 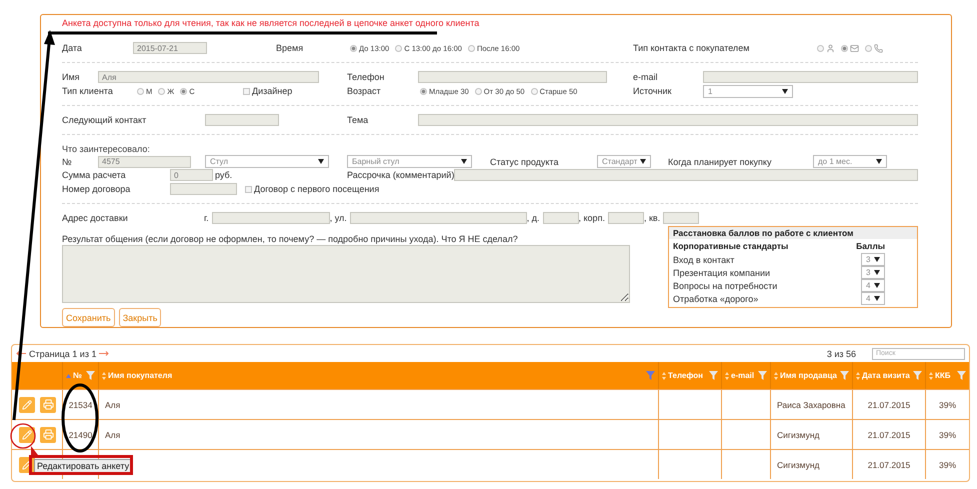 I want to click on field-label: Имя, so click(x=71, y=77).